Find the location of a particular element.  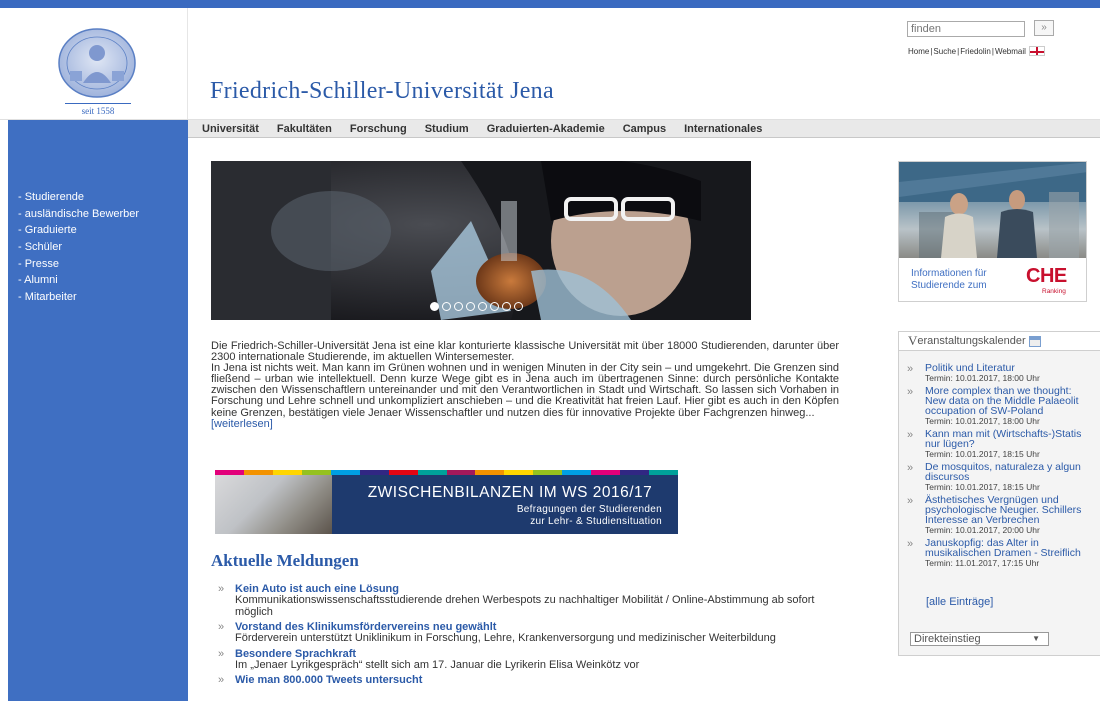

news-item: » Wie man 800.000 Tweets untersucht is located at coordinates (523, 680).